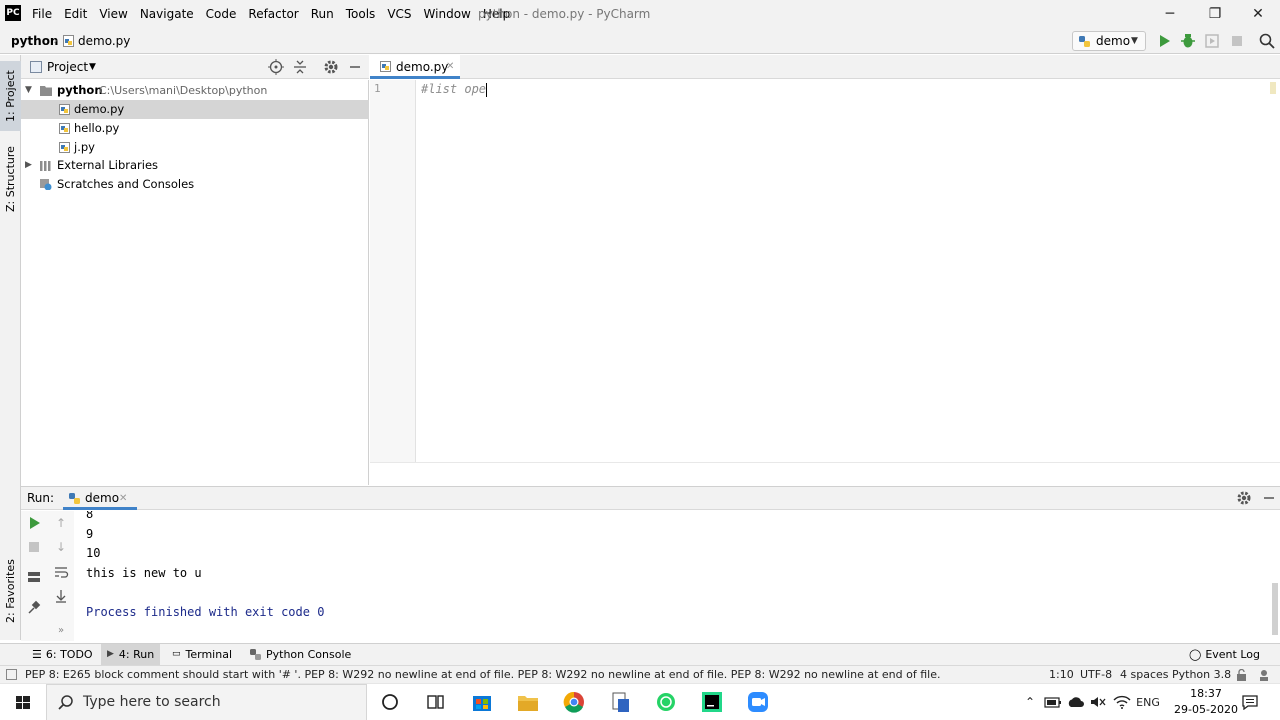 The height and width of the screenshot is (720, 1280). Describe the element at coordinates (61, 572) in the screenshot. I see `soft-wrap-icon` at that location.